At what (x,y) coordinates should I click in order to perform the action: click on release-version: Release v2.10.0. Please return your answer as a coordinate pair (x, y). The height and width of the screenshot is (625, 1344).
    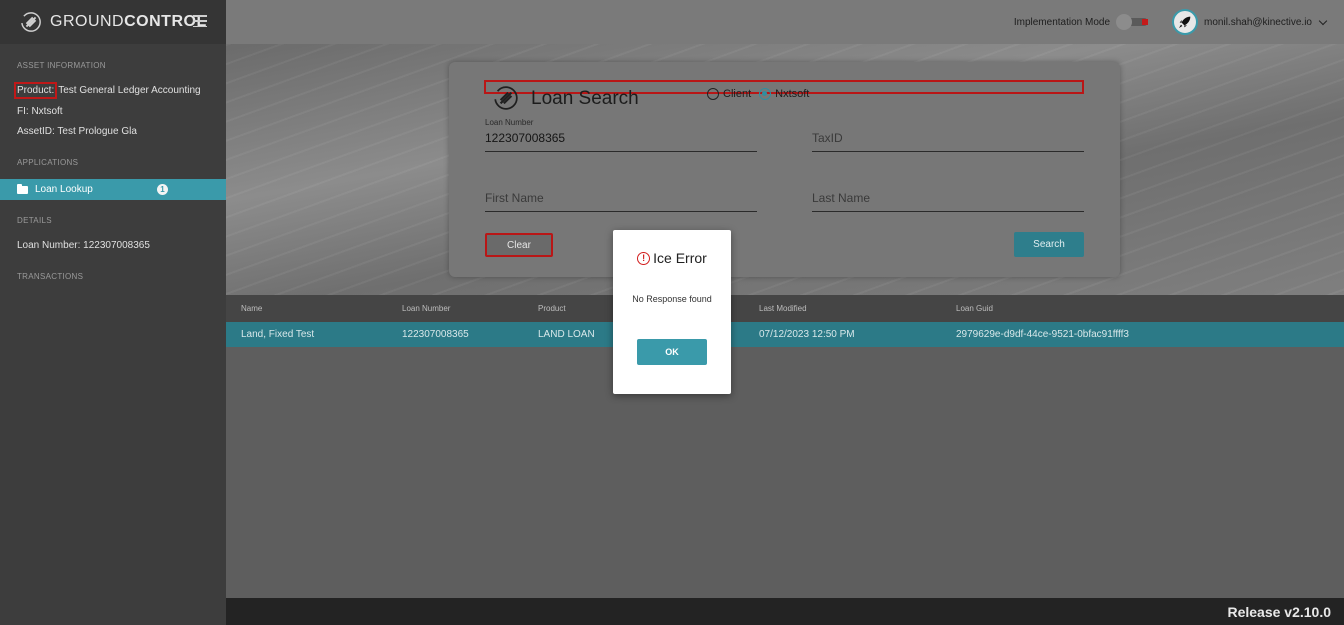
    Looking at the image, I should click on (1279, 611).